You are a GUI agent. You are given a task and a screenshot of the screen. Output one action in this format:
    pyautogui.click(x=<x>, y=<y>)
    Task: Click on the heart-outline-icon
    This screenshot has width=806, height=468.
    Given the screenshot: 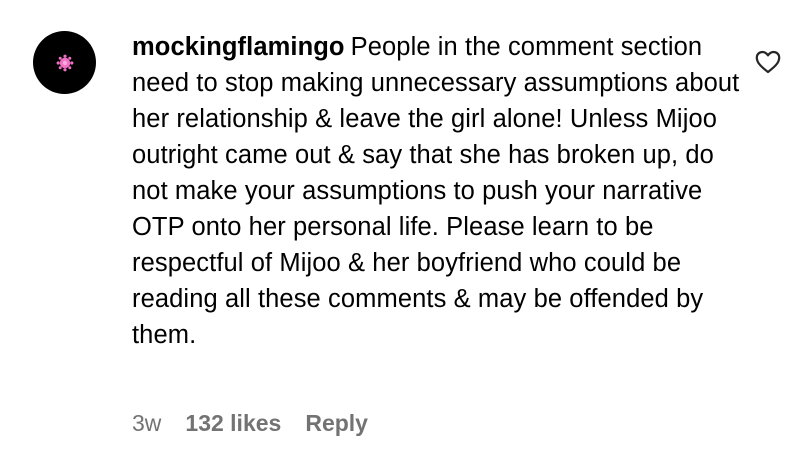 What is the action you would take?
    pyautogui.click(x=768, y=62)
    